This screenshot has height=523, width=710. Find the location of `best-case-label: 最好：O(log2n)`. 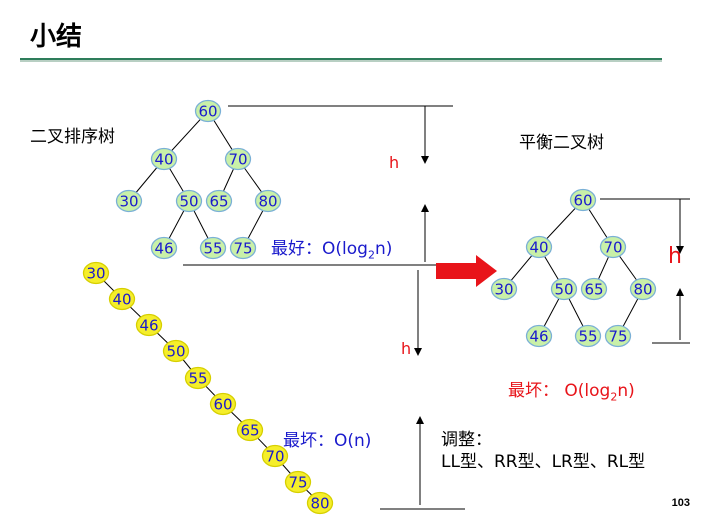

best-case-label: 最好：O(log2n) is located at coordinates (331, 247).